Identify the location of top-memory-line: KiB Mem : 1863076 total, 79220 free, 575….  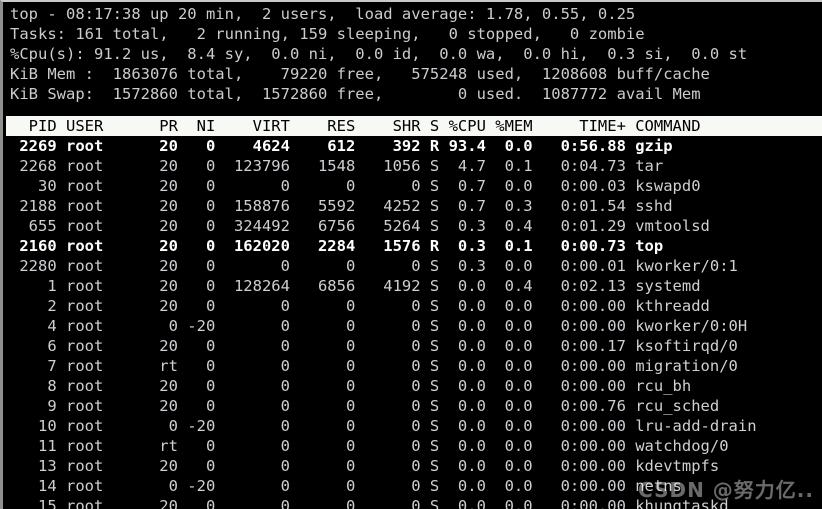
(360, 74).